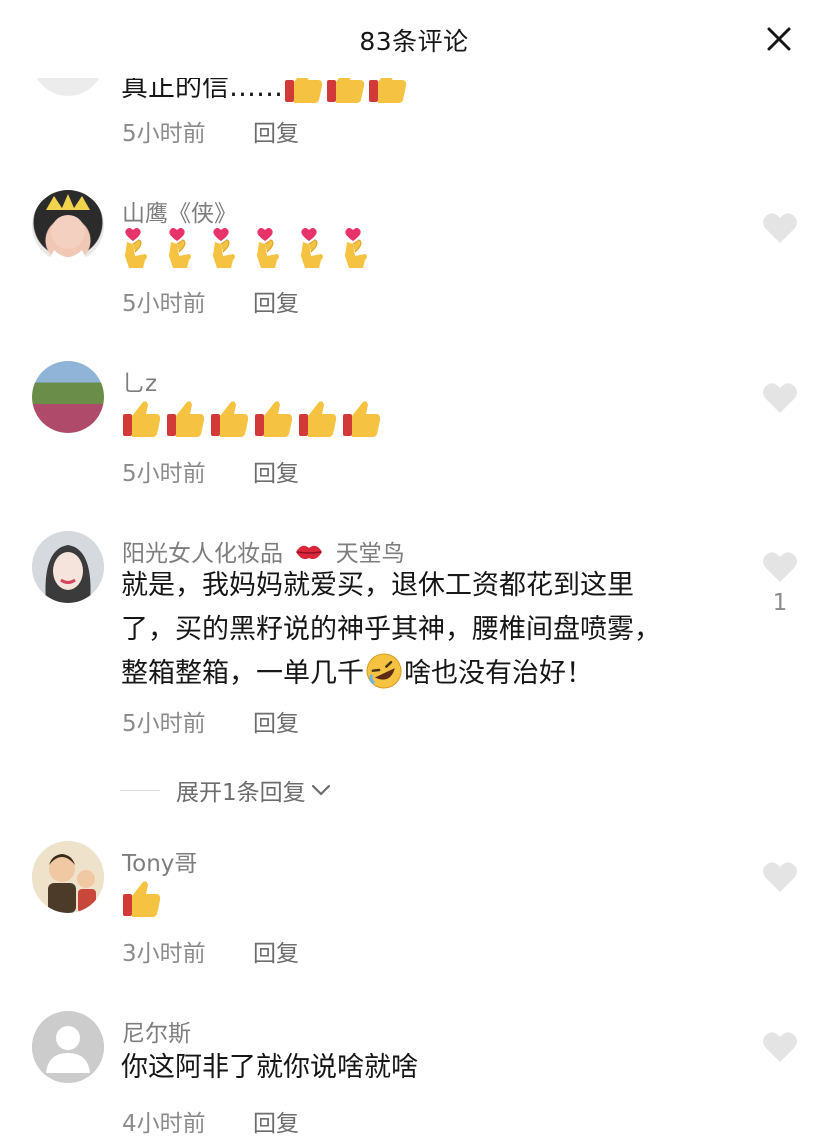 Image resolution: width=828 pixels, height=1138 pixels. I want to click on comment-line: 了，买的黑籽说的神乎其神，腰椎间盘喷雾，, so click(391, 629).